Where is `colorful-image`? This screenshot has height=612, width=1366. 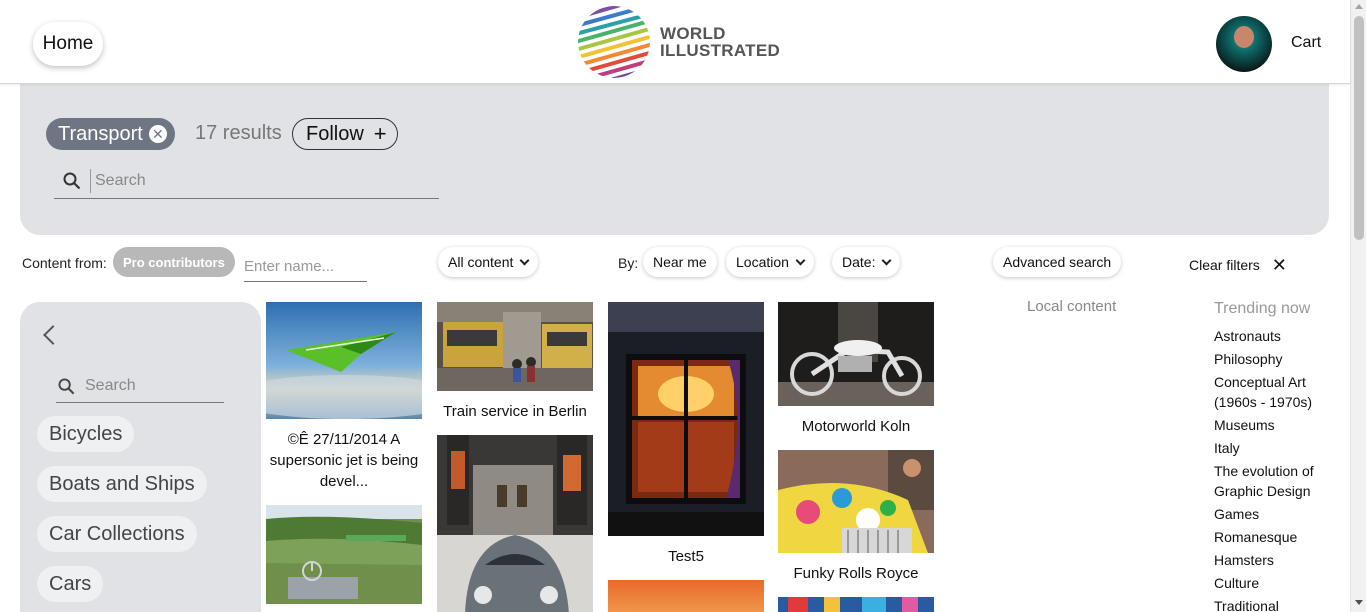 colorful-image is located at coordinates (856, 604).